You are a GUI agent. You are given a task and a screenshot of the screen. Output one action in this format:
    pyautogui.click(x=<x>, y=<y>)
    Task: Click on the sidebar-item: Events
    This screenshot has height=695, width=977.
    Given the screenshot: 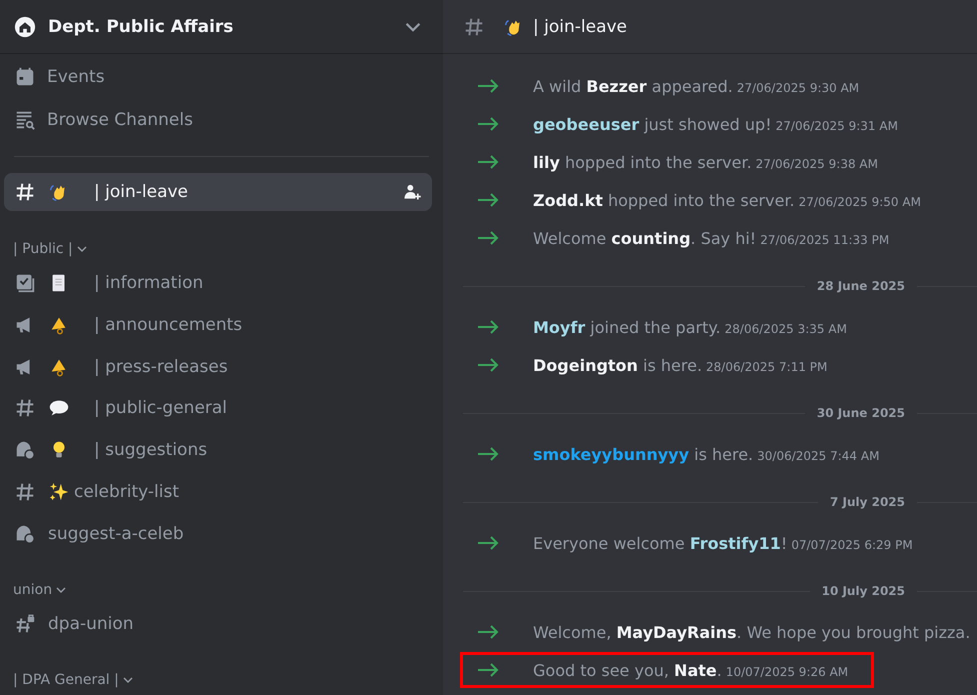 What is the action you would take?
    pyautogui.click(x=221, y=77)
    